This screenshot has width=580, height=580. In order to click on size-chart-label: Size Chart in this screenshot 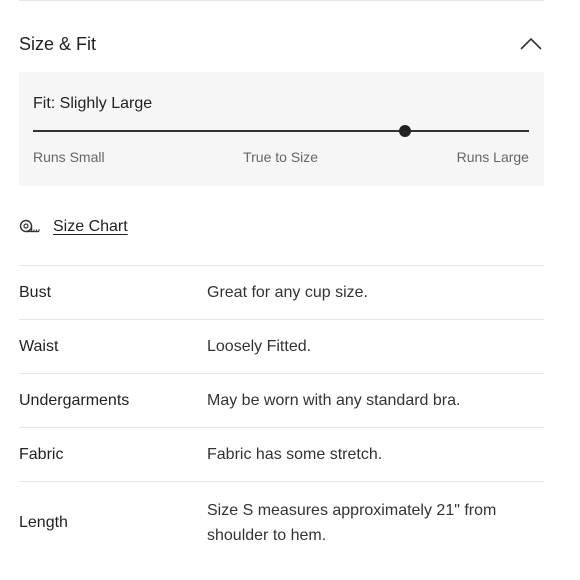, I will do `click(90, 227)`.